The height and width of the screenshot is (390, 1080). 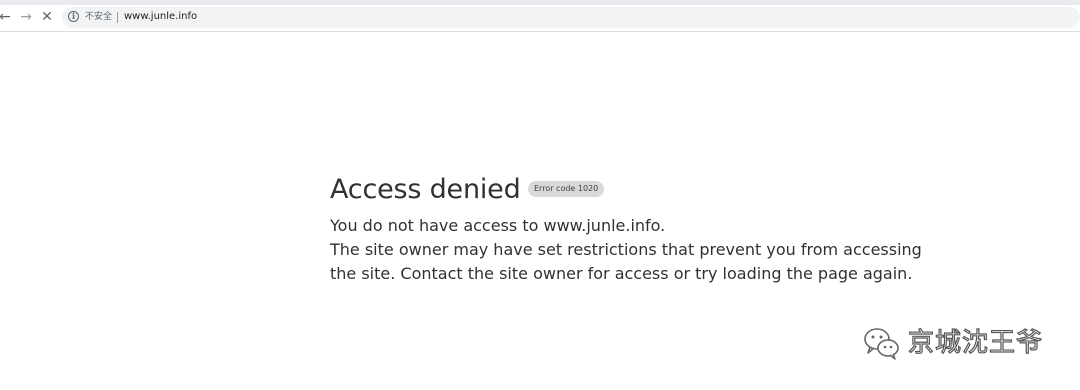 What do you see at coordinates (425, 189) in the screenshot?
I see `page-title: Access denied` at bounding box center [425, 189].